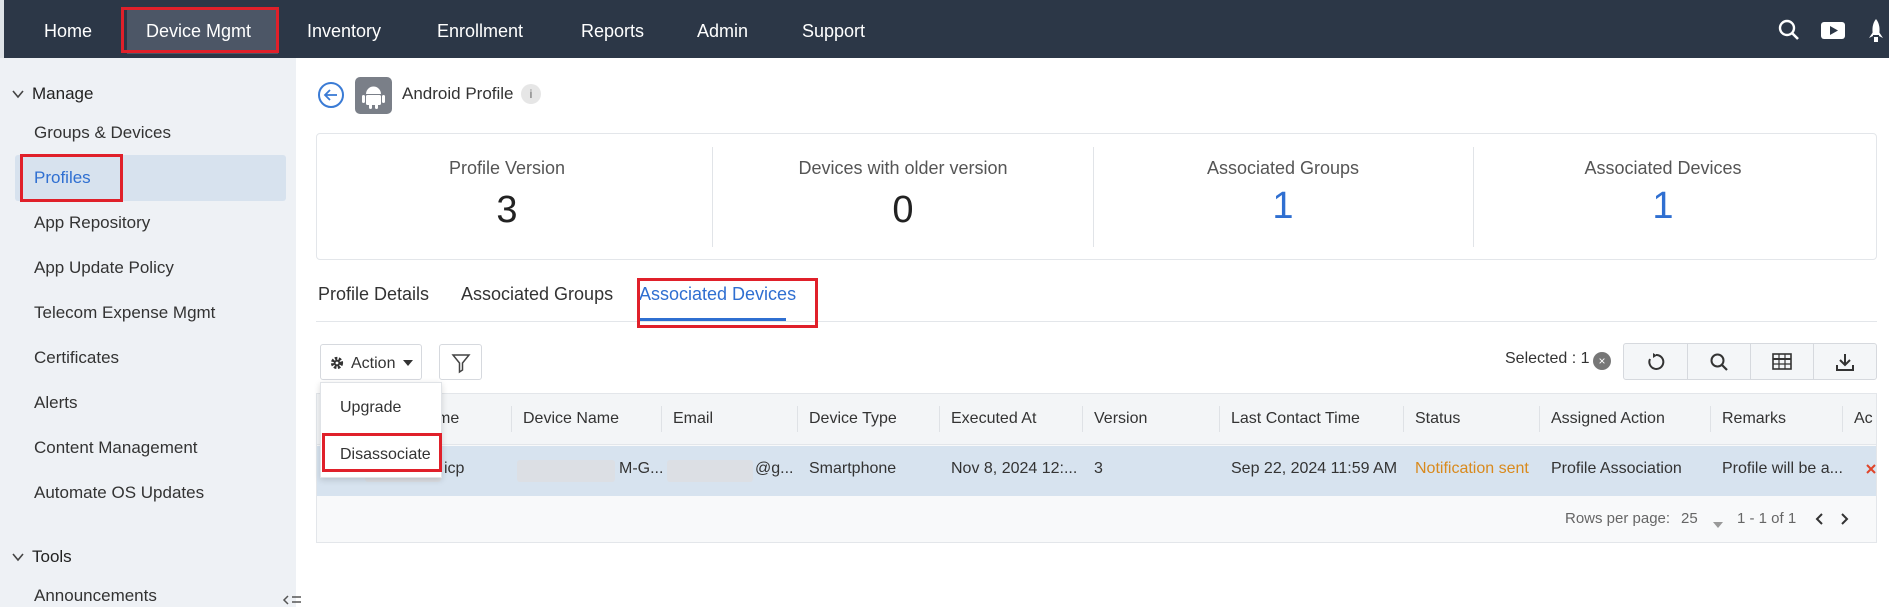  What do you see at coordinates (1754, 419) in the screenshot?
I see `column-header-remarks: Remarks` at bounding box center [1754, 419].